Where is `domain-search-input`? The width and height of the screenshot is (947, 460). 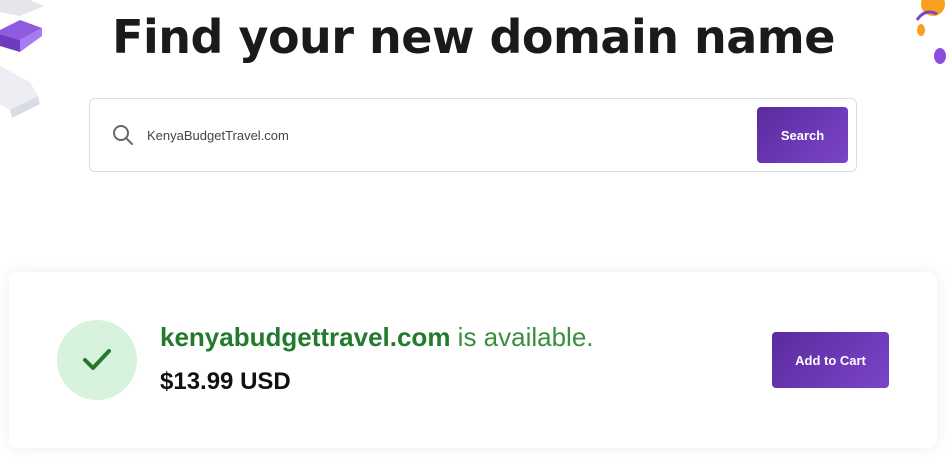
domain-search-input is located at coordinates (447, 135).